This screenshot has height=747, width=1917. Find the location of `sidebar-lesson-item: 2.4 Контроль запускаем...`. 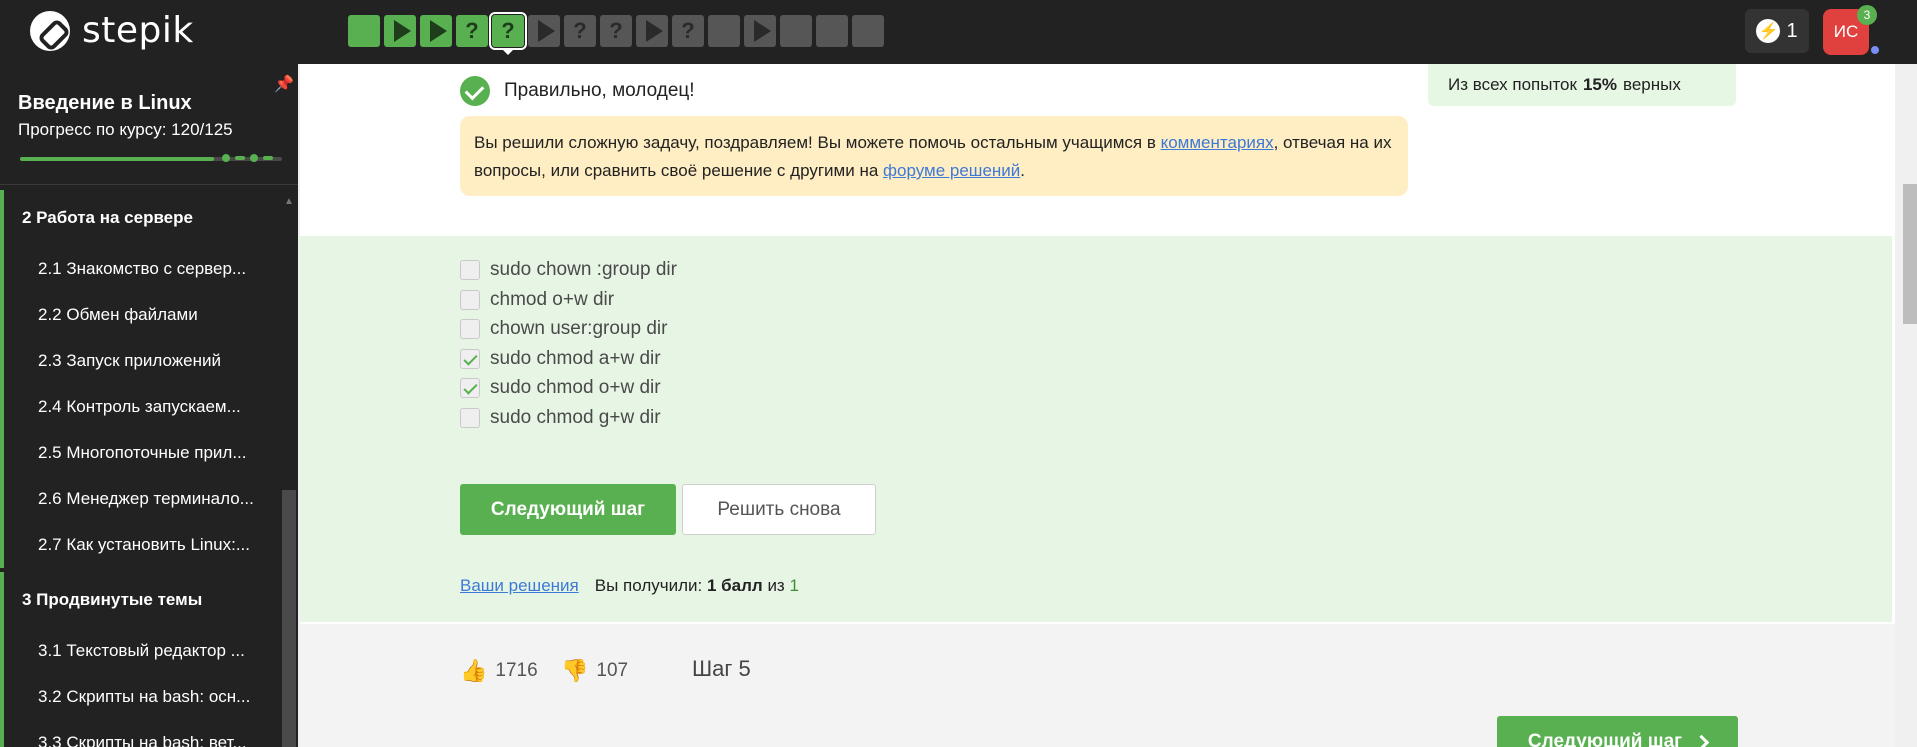

sidebar-lesson-item: 2.4 Контроль запускаем... is located at coordinates (149, 407).